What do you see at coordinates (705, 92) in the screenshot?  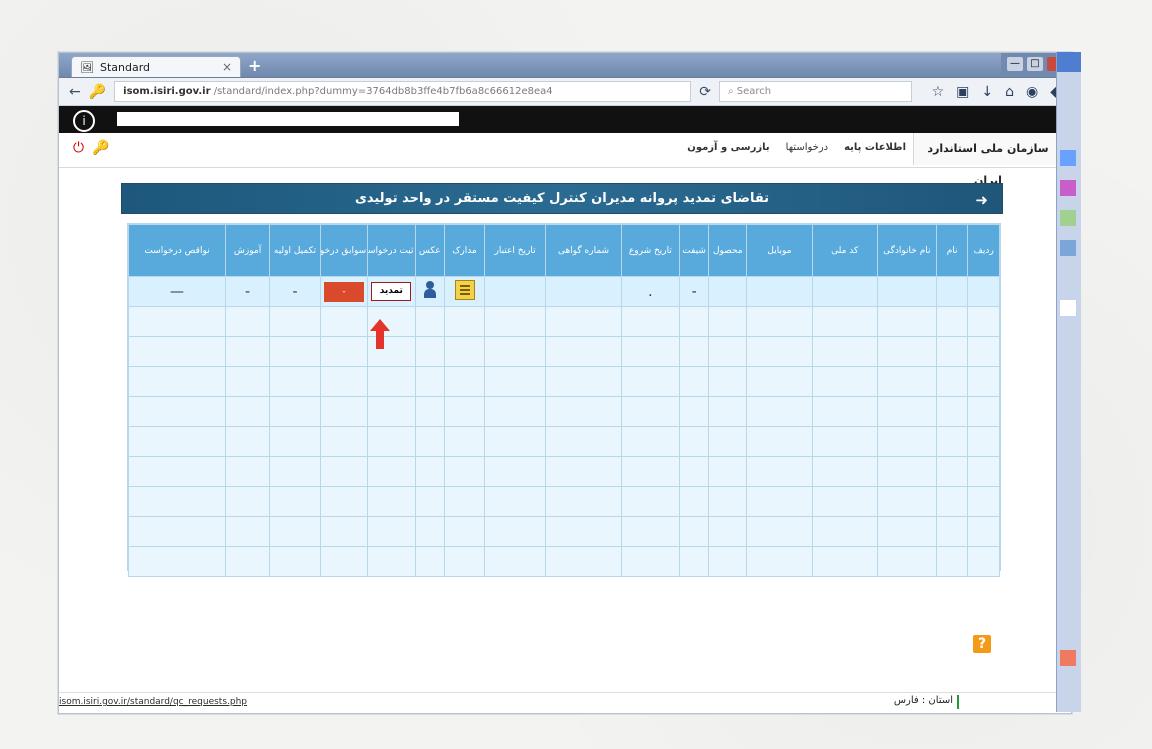 I see `reload-icon: ⟳` at bounding box center [705, 92].